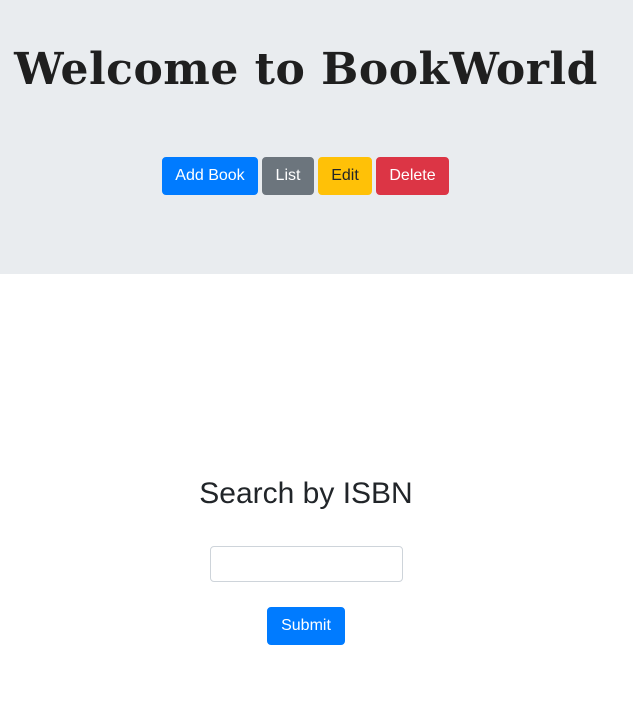  I want to click on action-button-group: Add Book List Edit Delete, so click(305, 176).